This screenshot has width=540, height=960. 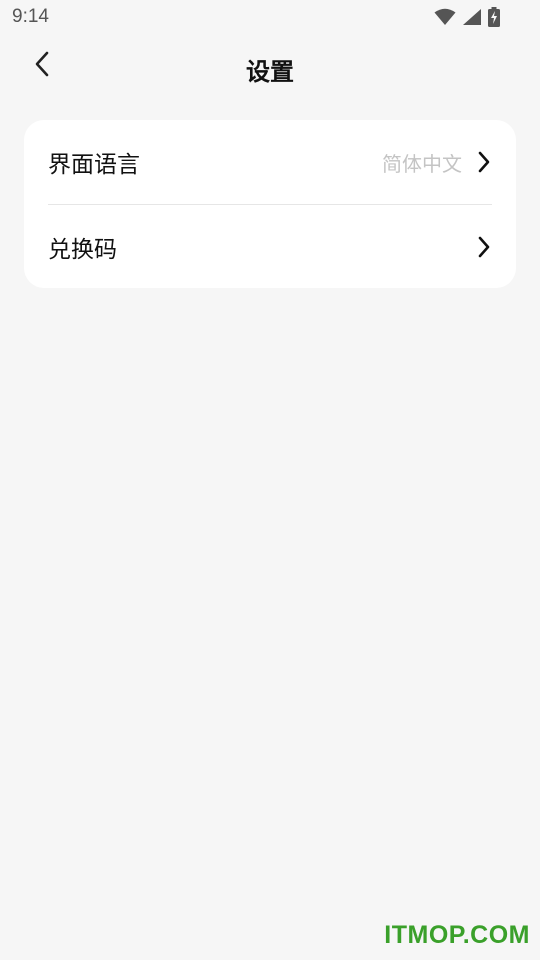 What do you see at coordinates (270, 246) in the screenshot?
I see `settings-item-redeem-code: 兑换码` at bounding box center [270, 246].